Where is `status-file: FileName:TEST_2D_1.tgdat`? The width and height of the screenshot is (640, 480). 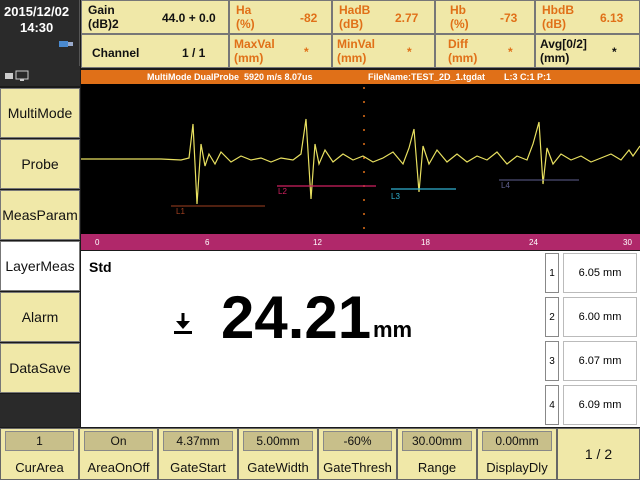 status-file: FileName:TEST_2D_1.tgdat is located at coordinates (427, 77).